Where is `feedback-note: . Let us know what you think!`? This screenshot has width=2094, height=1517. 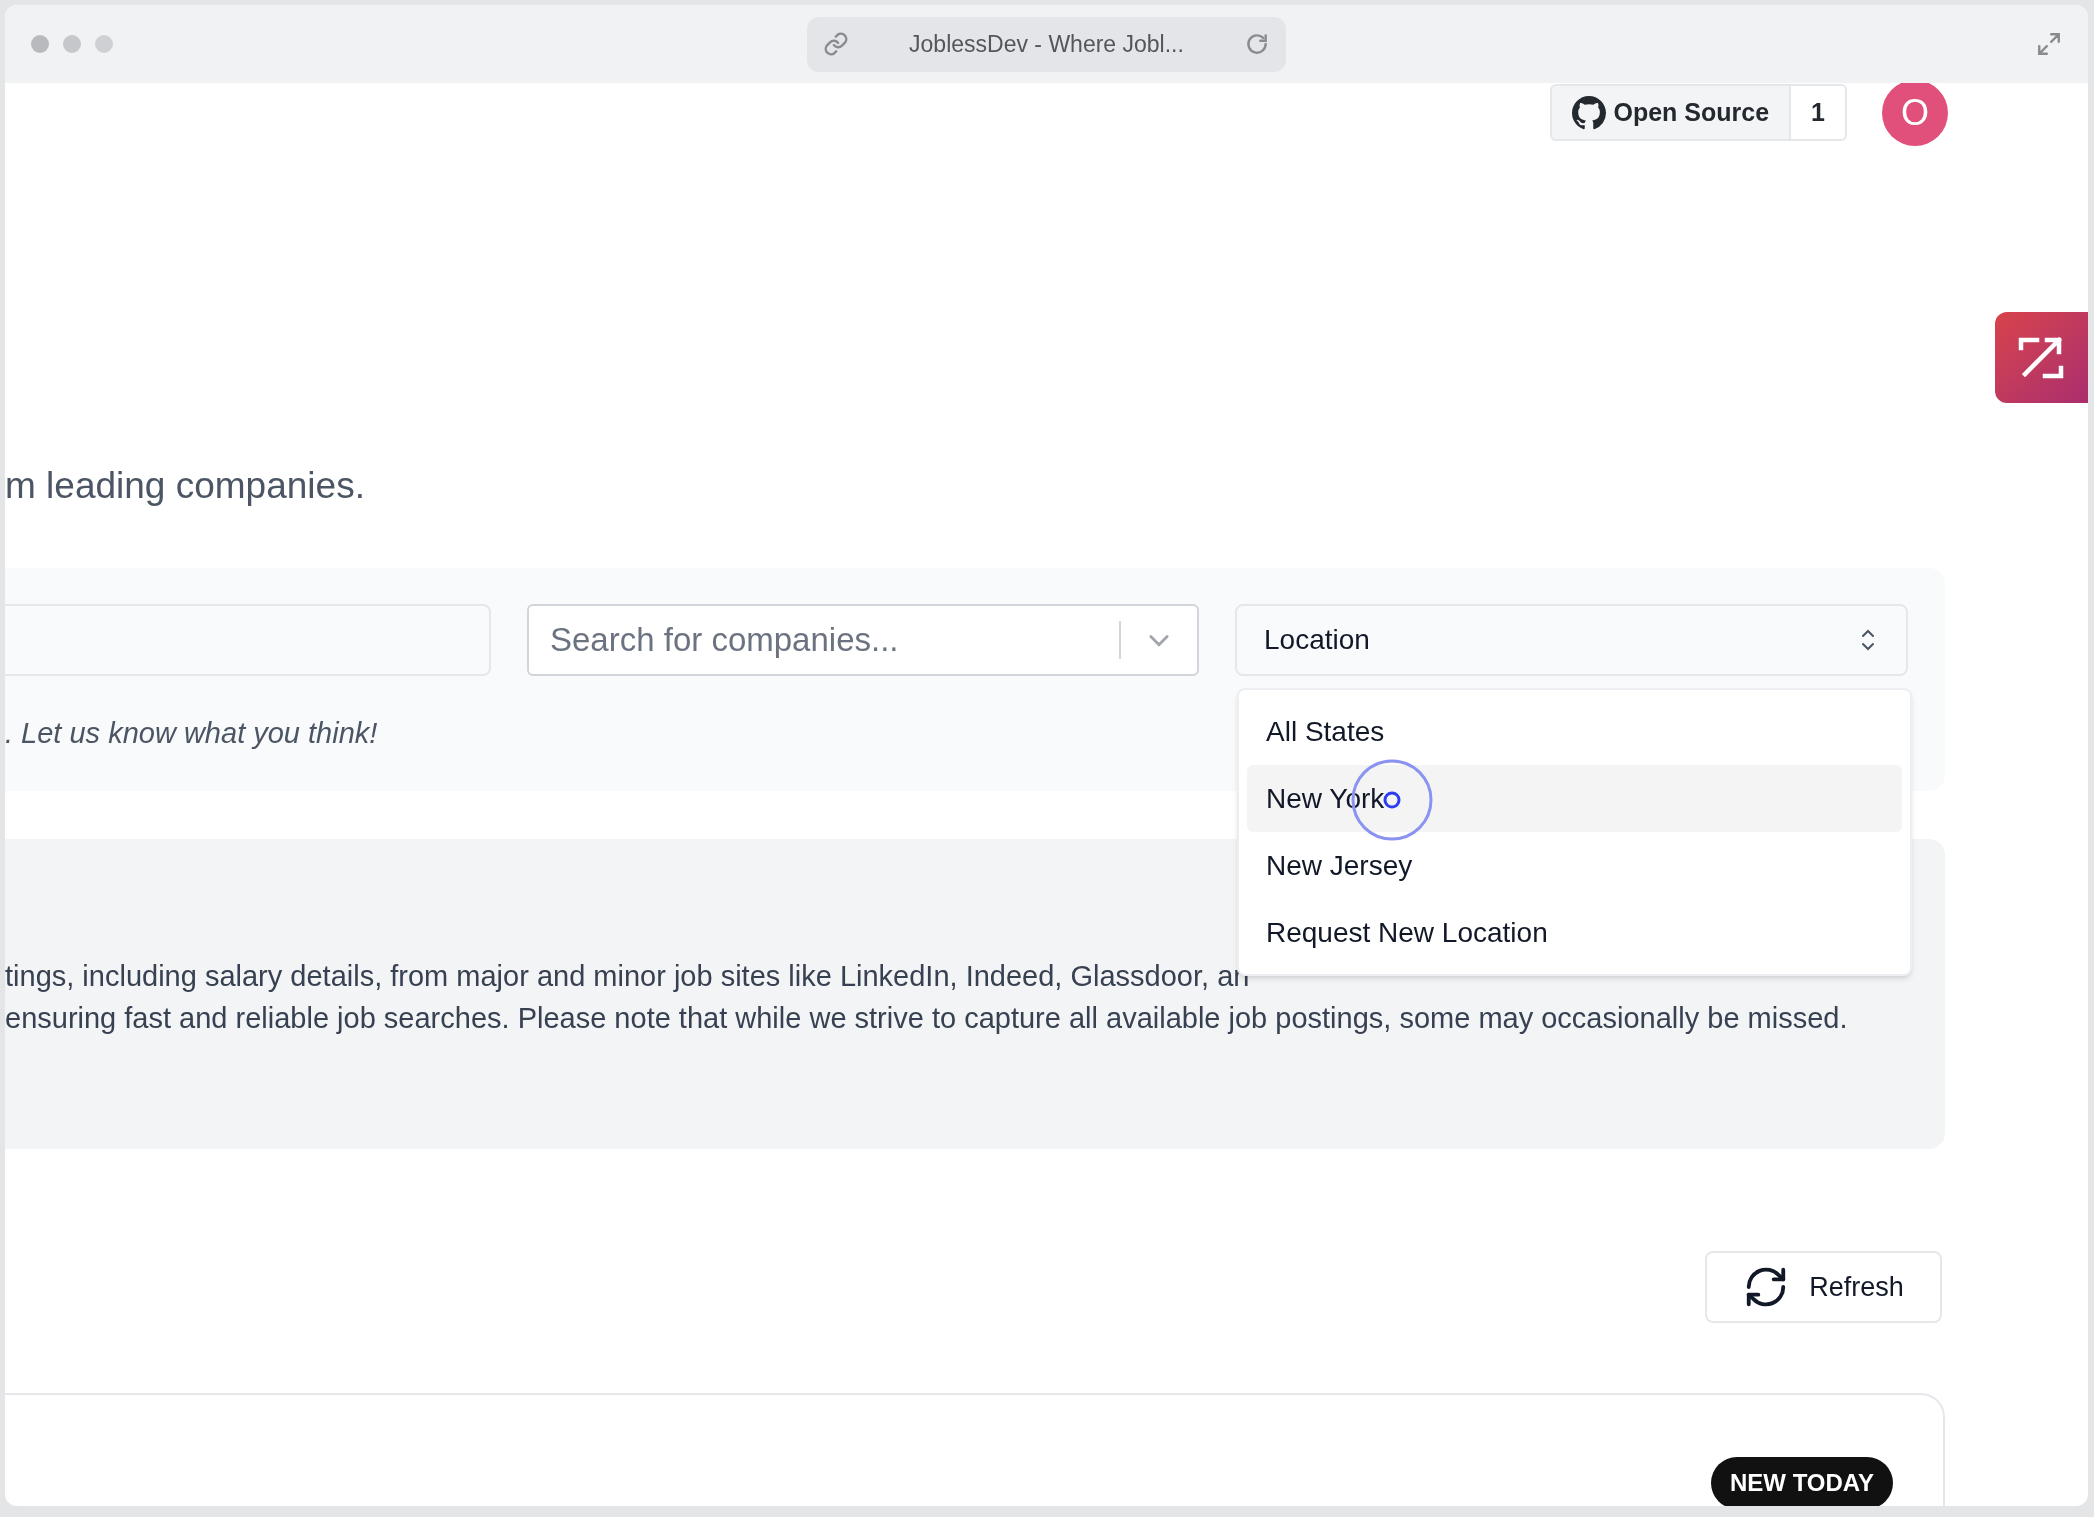 feedback-note: . Let us know what you think! is located at coordinates (191, 733).